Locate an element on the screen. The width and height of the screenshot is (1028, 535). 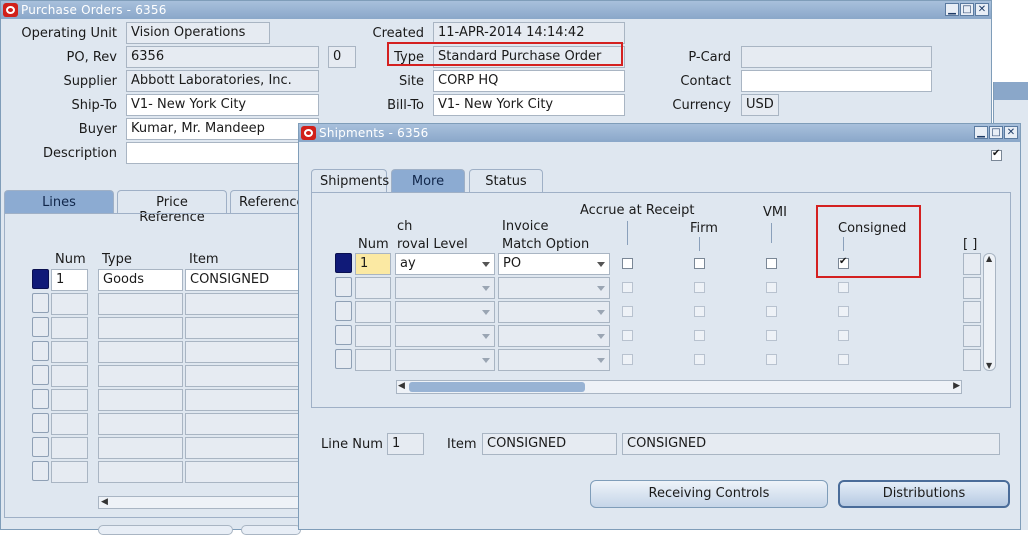
contact-field is located at coordinates (836, 81).